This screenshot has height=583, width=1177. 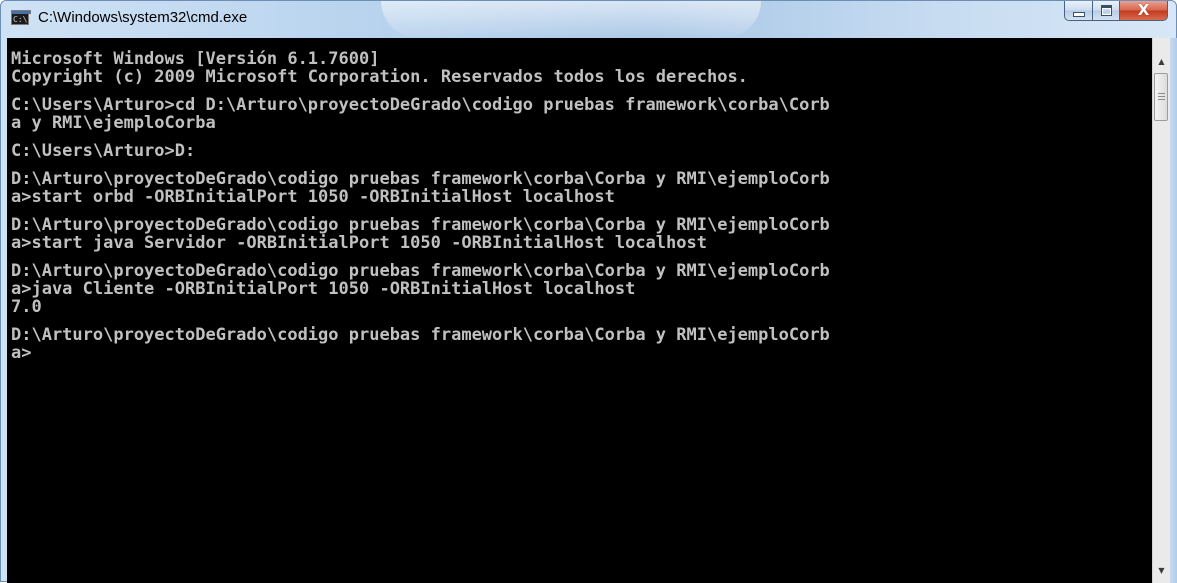 What do you see at coordinates (1173, 310) in the screenshot?
I see `window-frame-right` at bounding box center [1173, 310].